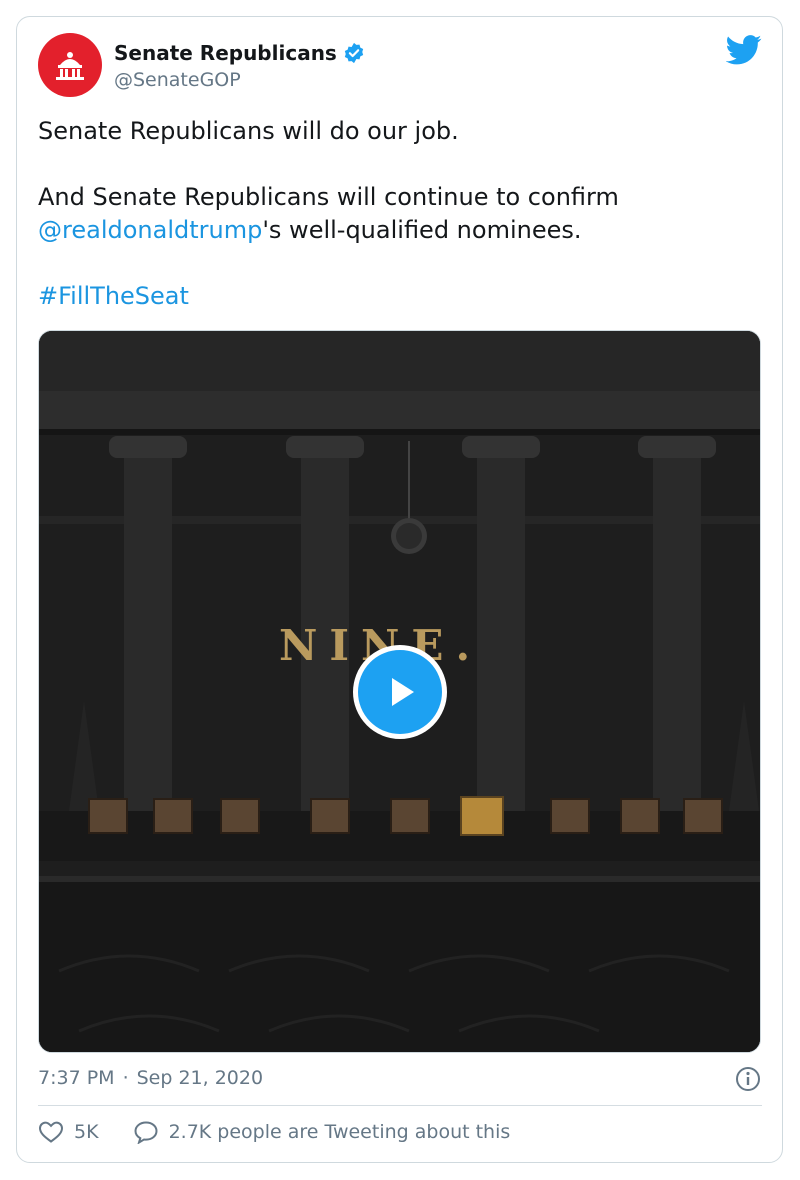 This screenshot has width=800, height=1180. I want to click on like-button: 5K, so click(68, 1132).